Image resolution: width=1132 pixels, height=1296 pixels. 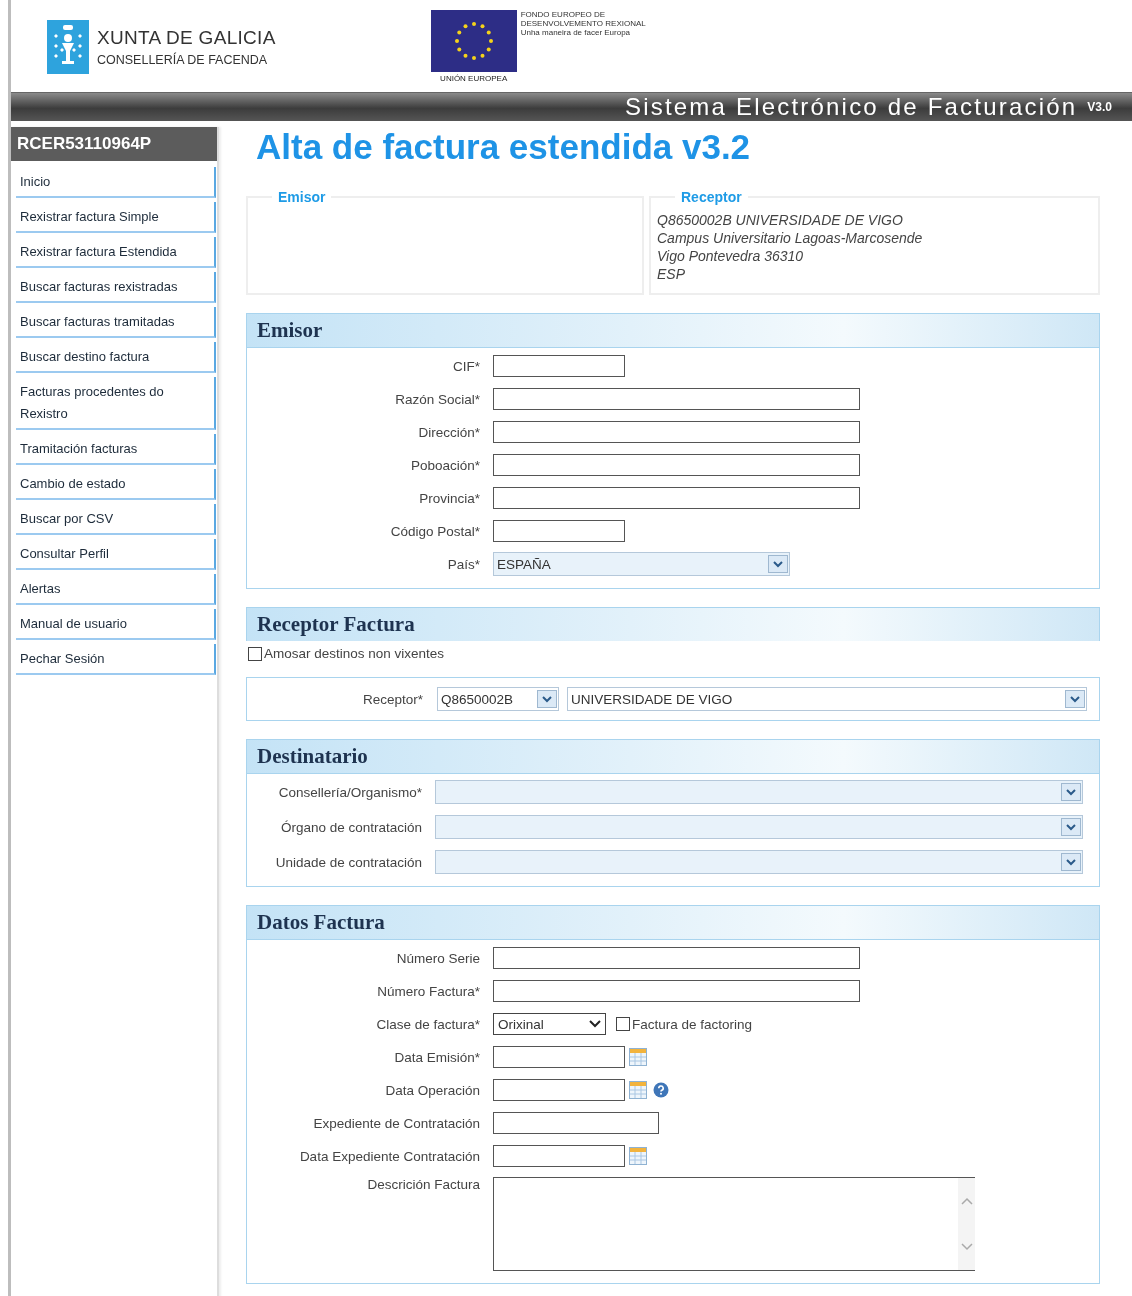 What do you see at coordinates (302, 197) in the screenshot?
I see `panel-legend: Emisor` at bounding box center [302, 197].